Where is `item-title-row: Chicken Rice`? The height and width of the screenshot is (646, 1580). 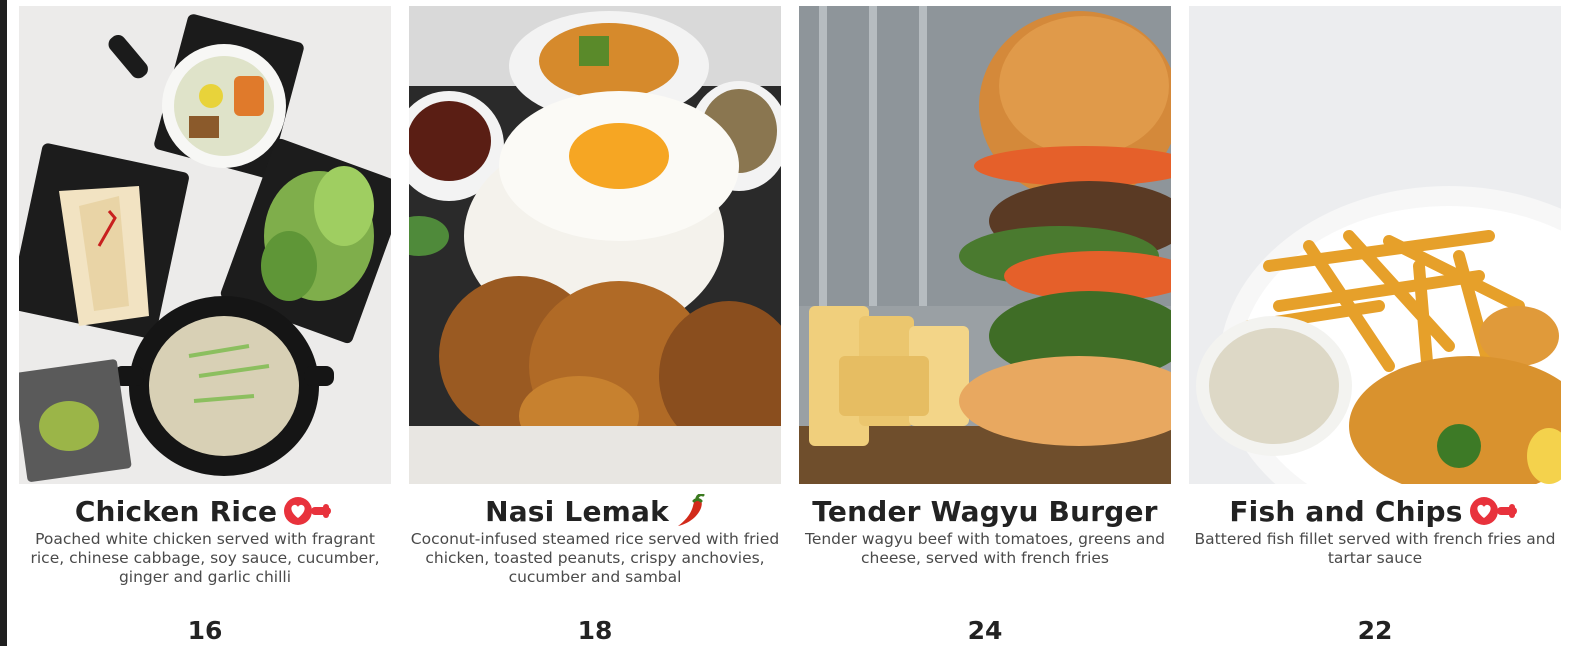 item-title-row: Chicken Rice is located at coordinates (205, 511).